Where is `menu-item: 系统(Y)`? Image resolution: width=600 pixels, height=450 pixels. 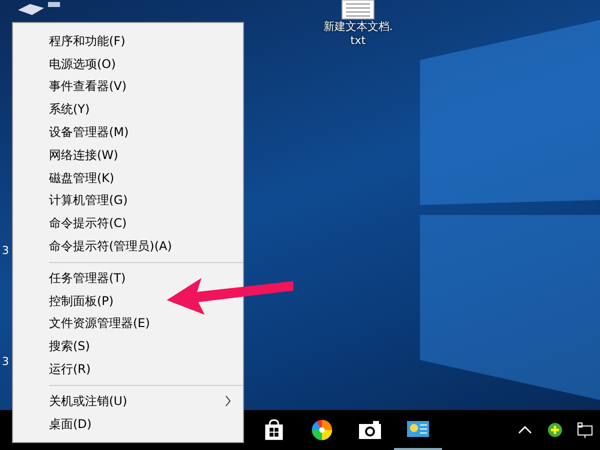 menu-item: 系统(Y) is located at coordinates (69, 109).